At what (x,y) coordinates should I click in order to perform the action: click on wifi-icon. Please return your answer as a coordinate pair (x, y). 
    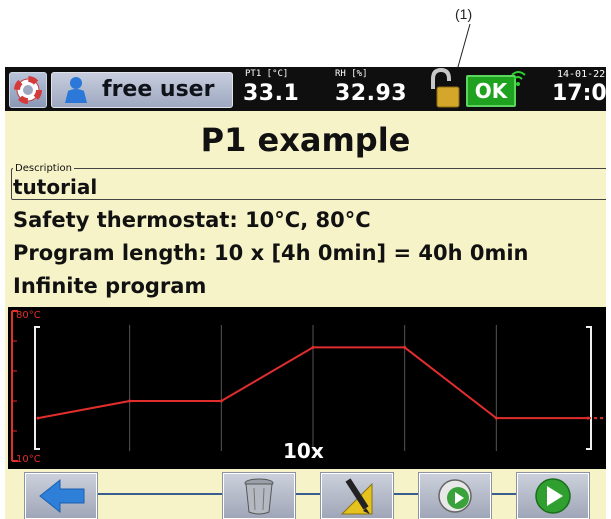
    Looking at the image, I should click on (518, 78).